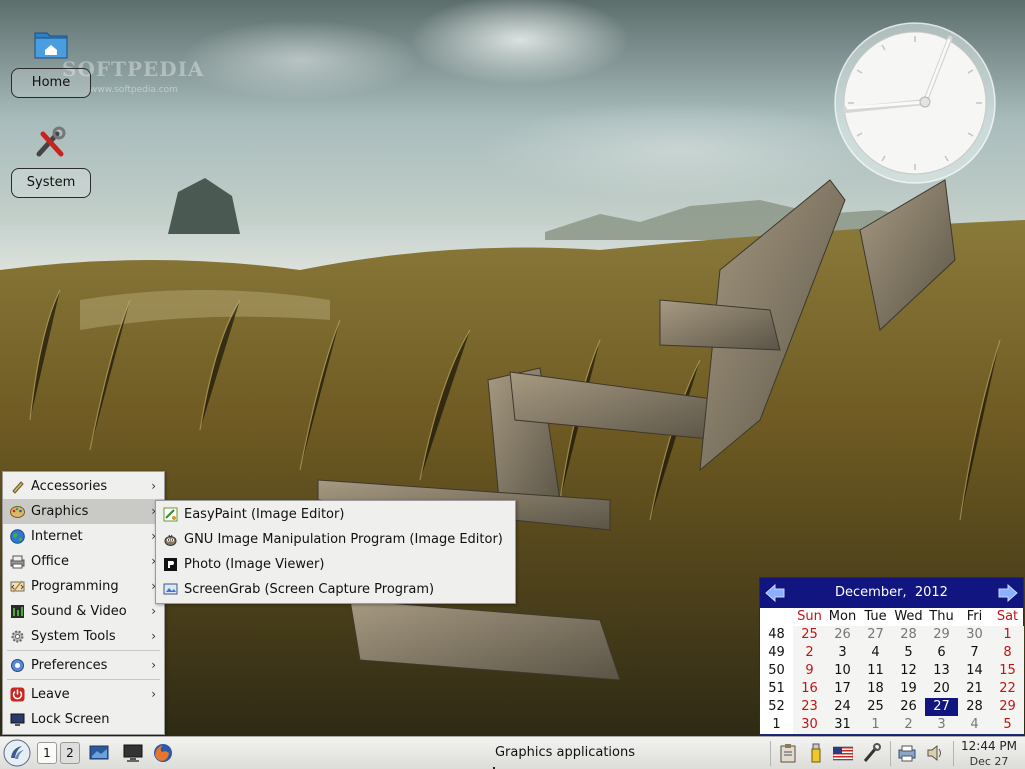 This screenshot has width=1025, height=769. Describe the element at coordinates (989, 761) in the screenshot. I see `taskbar-date: Dec 27` at that location.